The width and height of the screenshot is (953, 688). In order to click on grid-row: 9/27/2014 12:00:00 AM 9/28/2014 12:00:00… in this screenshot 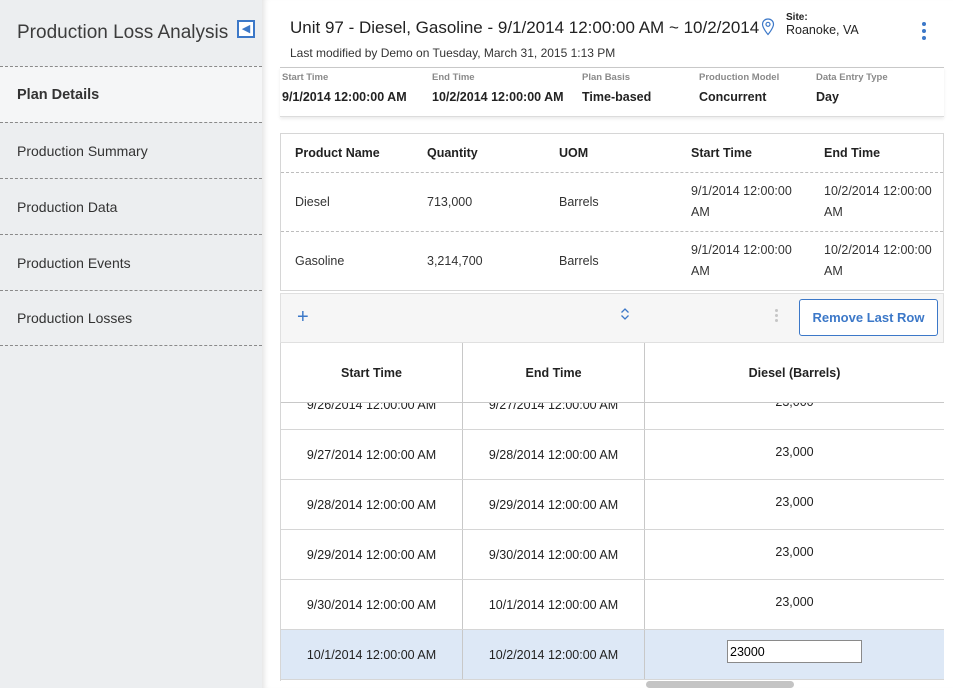, I will do `click(612, 455)`.